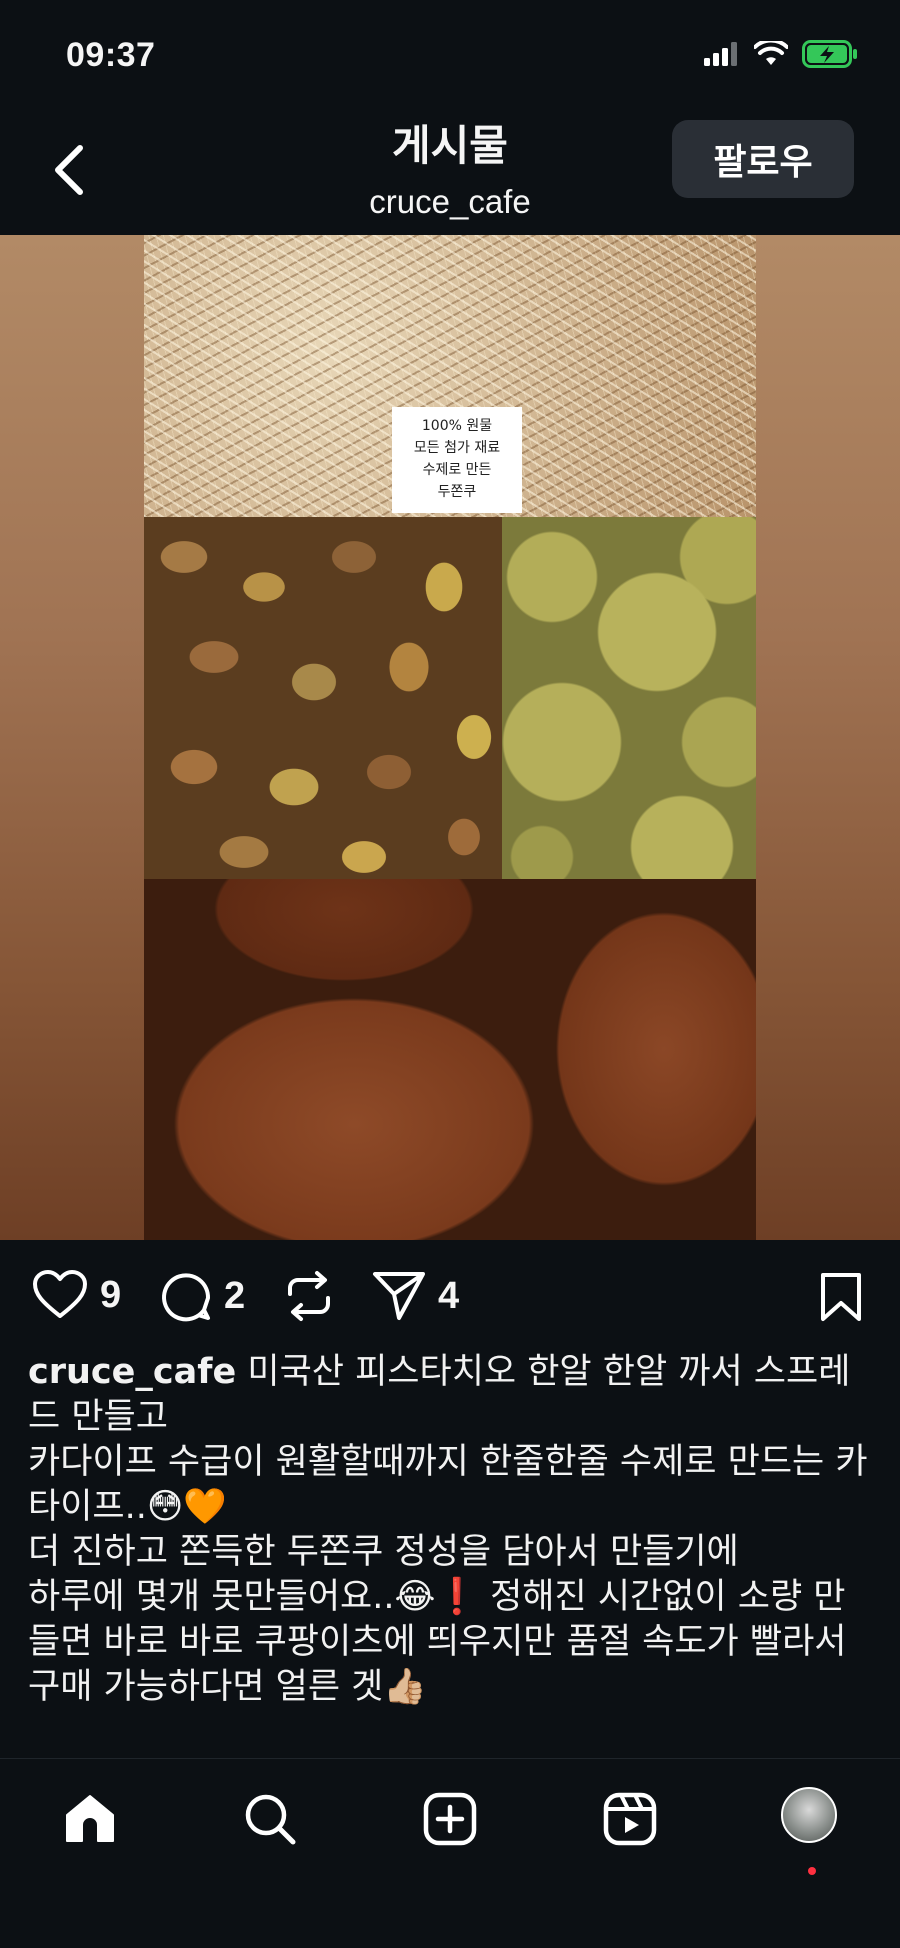 This screenshot has height=1948, width=900. Describe the element at coordinates (812, 1871) in the screenshot. I see `notification-dot` at that location.